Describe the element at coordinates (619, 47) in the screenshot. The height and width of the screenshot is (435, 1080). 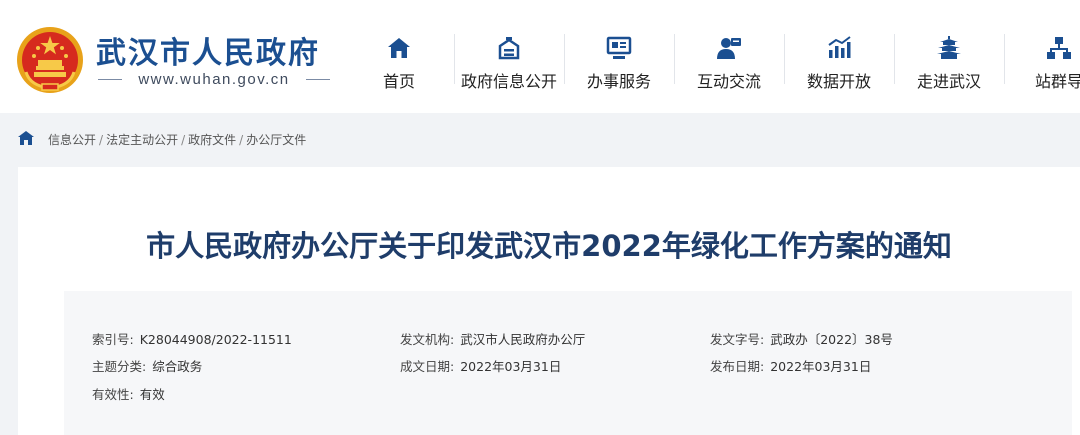
I see `service-icon` at that location.